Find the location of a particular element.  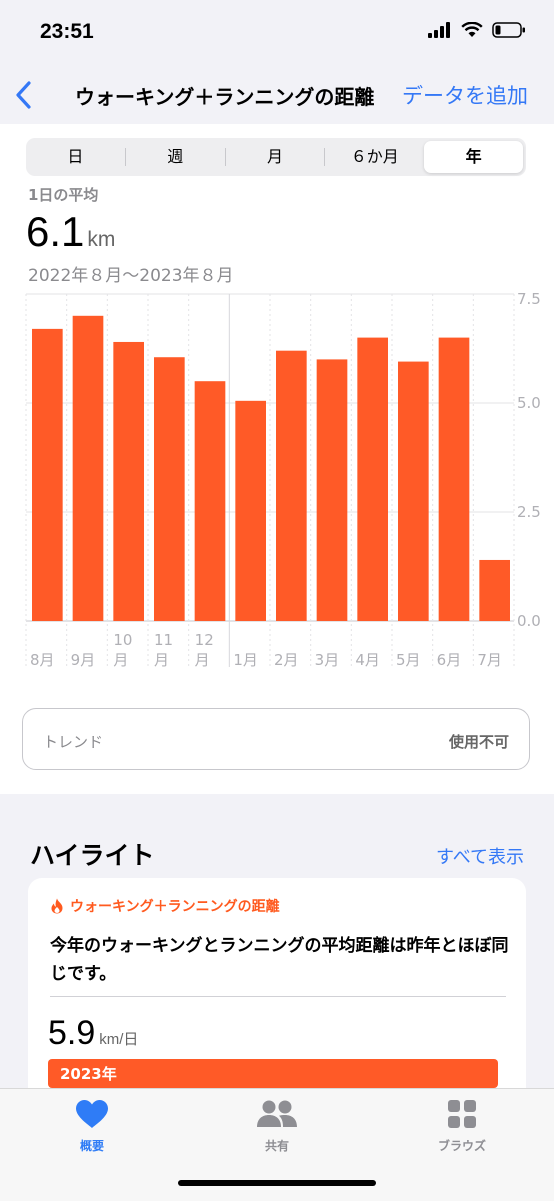

show-all-link: すべて表示 is located at coordinates (480, 856).